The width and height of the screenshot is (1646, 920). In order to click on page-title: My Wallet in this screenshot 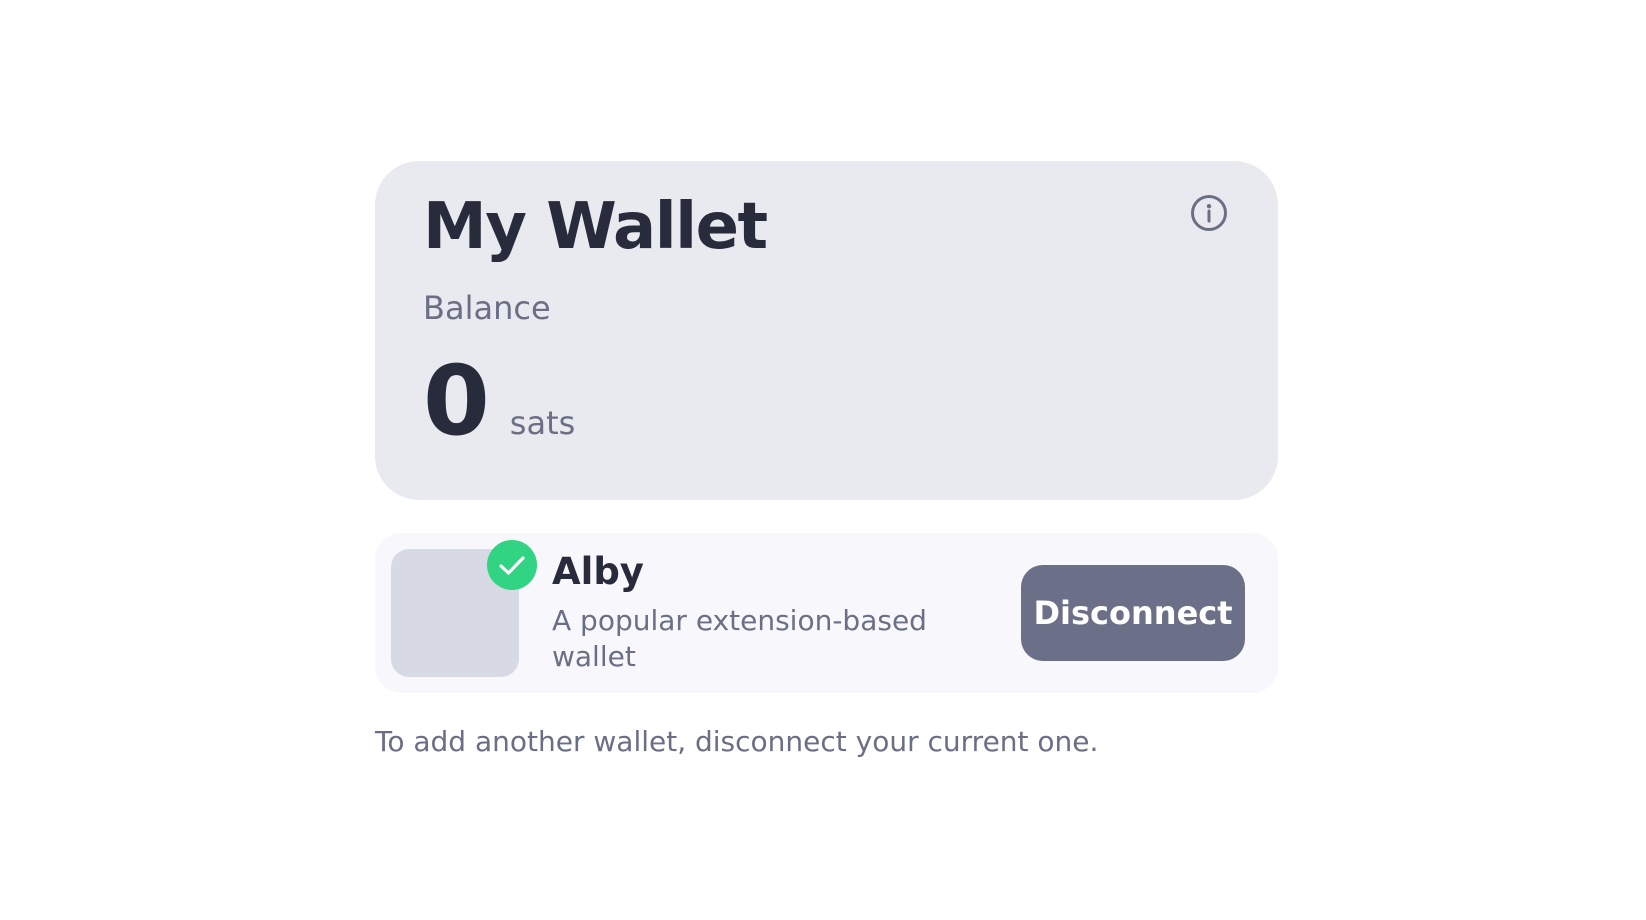, I will do `click(595, 227)`.